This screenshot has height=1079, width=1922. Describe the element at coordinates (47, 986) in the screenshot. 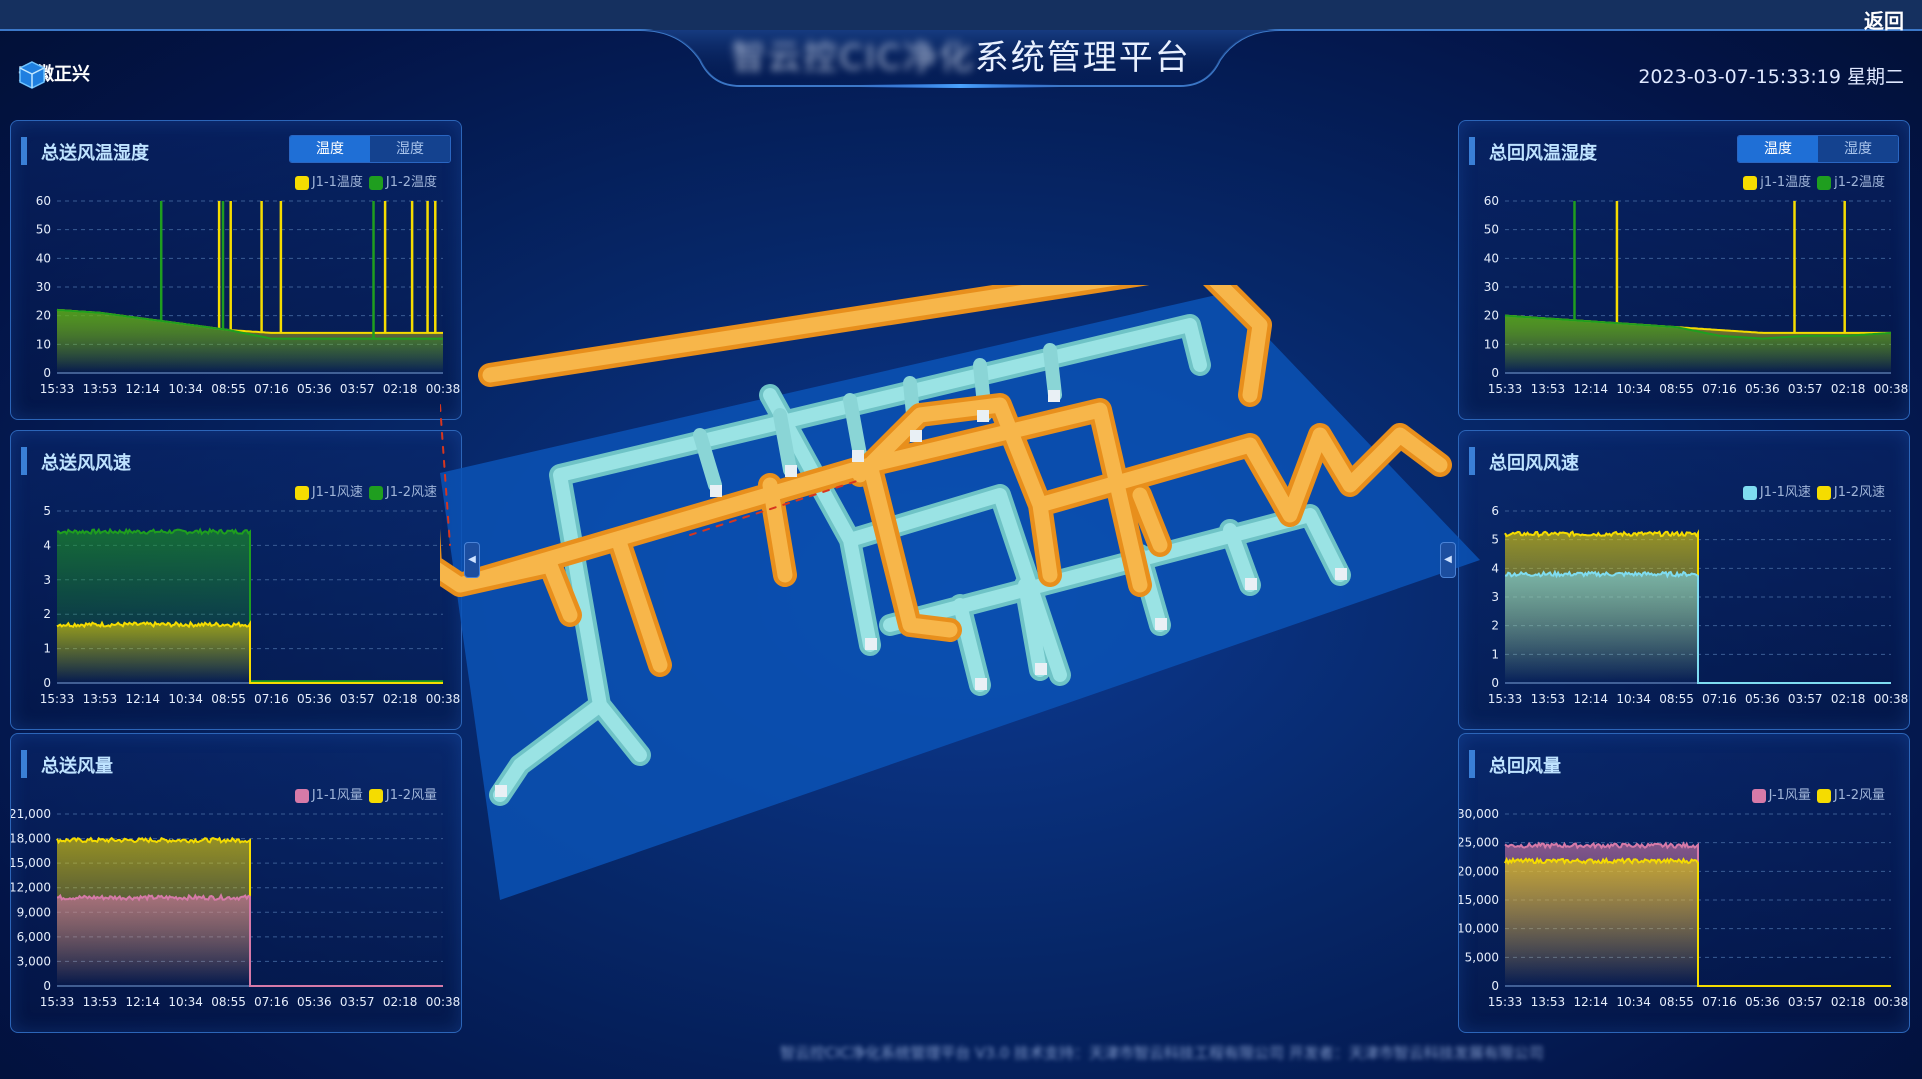

I see `y-tick-label: 0` at that location.